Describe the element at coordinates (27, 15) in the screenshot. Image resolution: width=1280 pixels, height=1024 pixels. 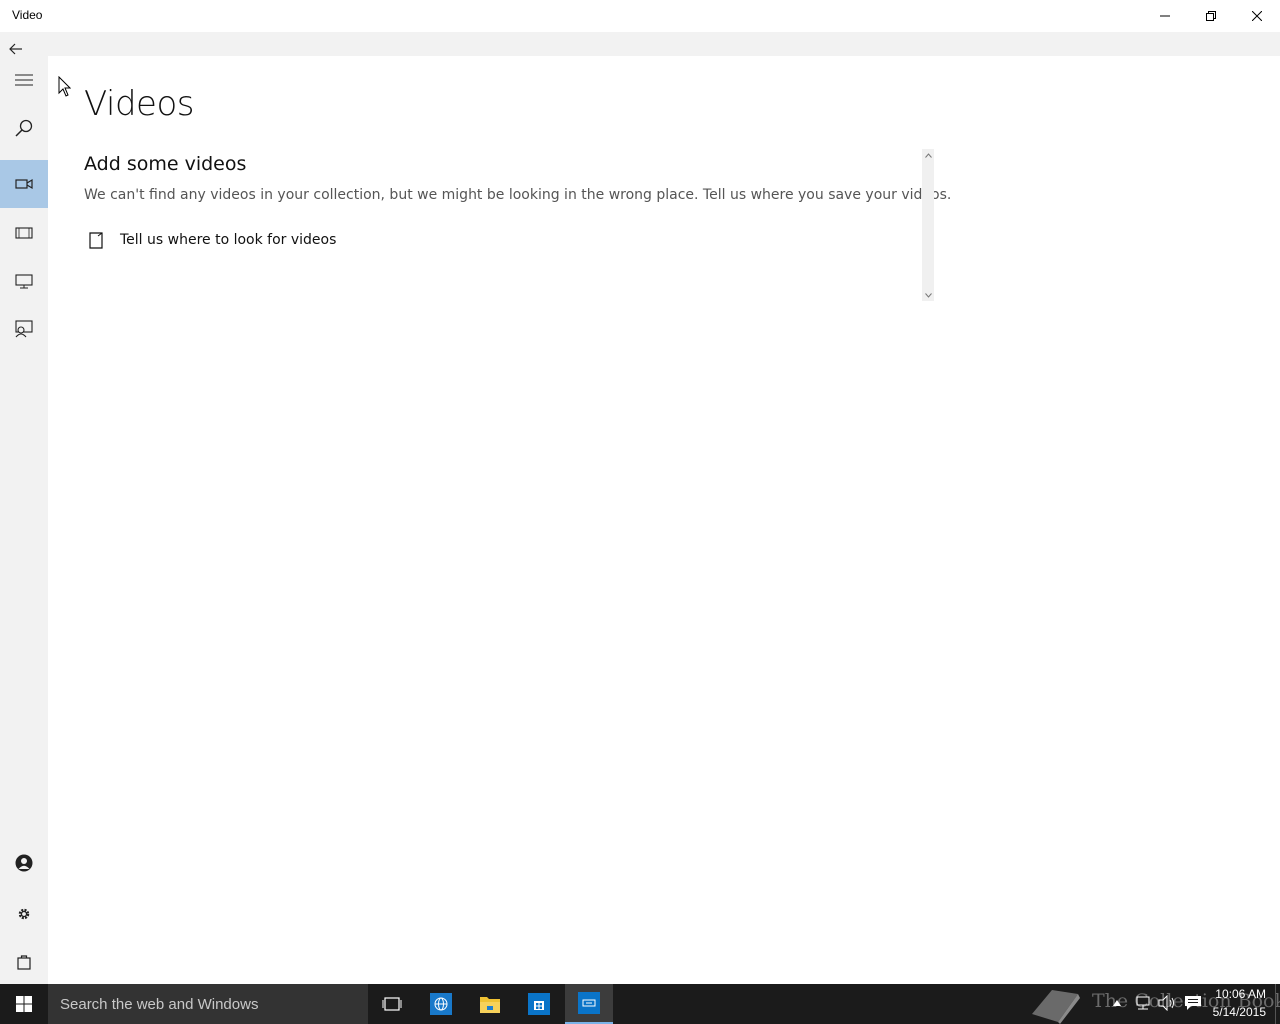
I see `window-title: Video` at that location.